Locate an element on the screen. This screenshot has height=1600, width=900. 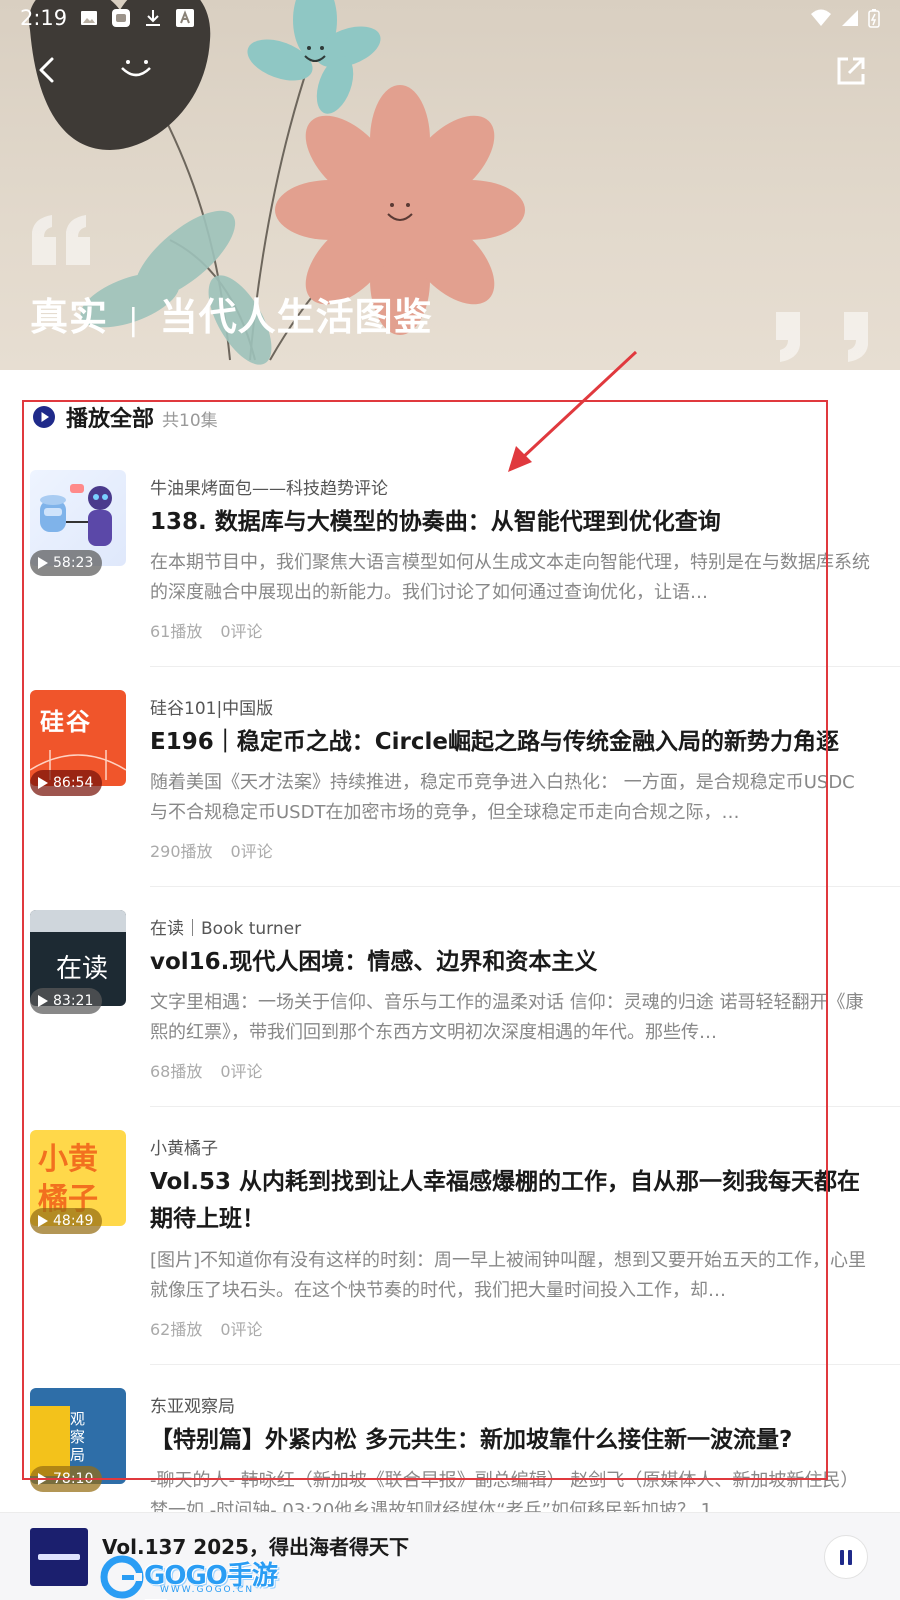
battery-icon is located at coordinates (874, 18).